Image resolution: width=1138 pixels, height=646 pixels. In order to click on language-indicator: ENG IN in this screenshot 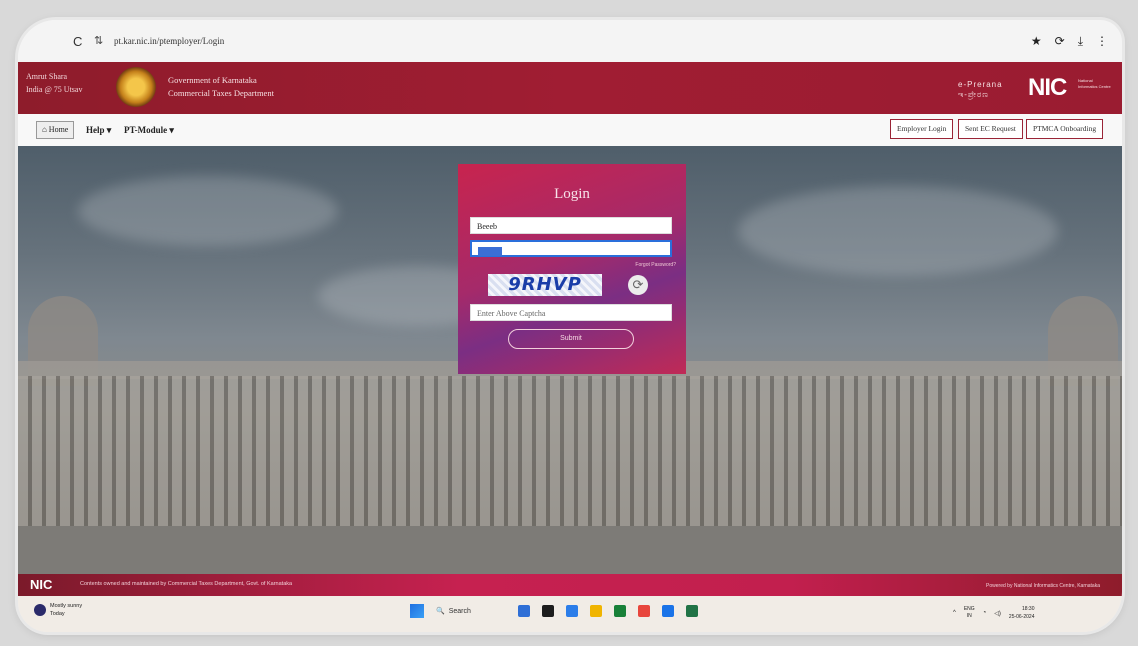, I will do `click(969, 613)`.